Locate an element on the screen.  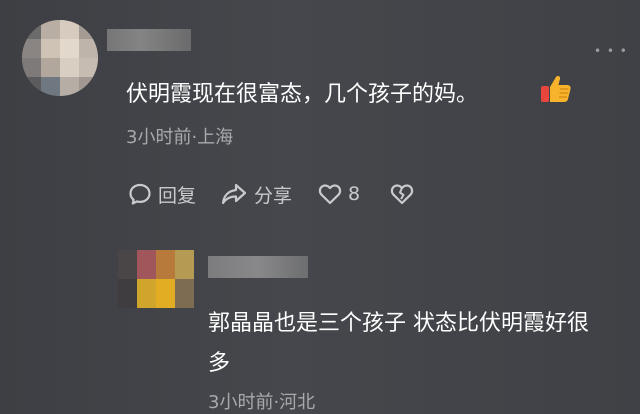
dislike-button is located at coordinates (402, 194).